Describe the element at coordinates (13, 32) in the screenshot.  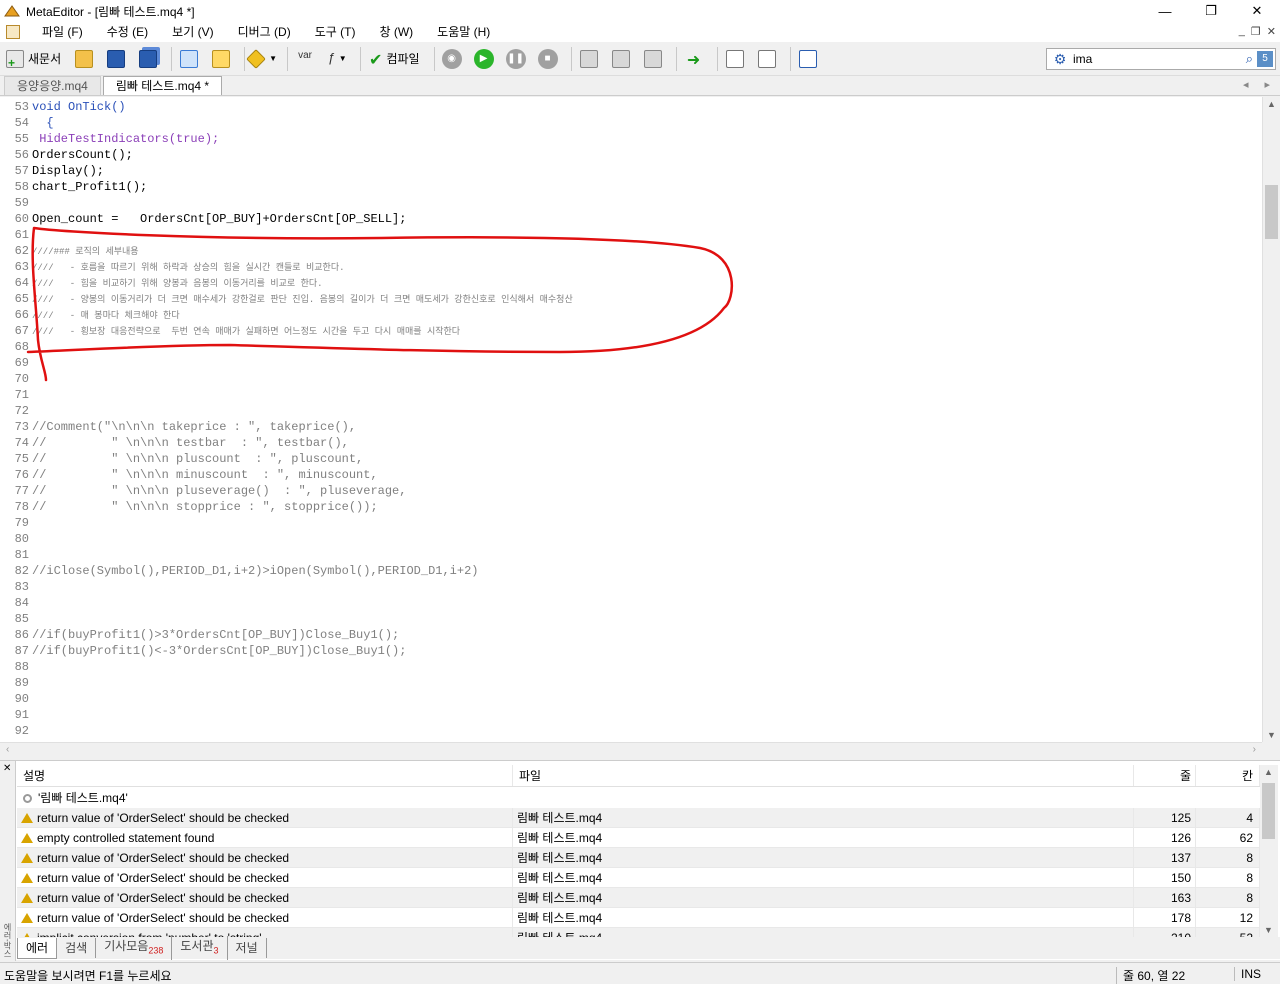
I see `document-icon` at that location.